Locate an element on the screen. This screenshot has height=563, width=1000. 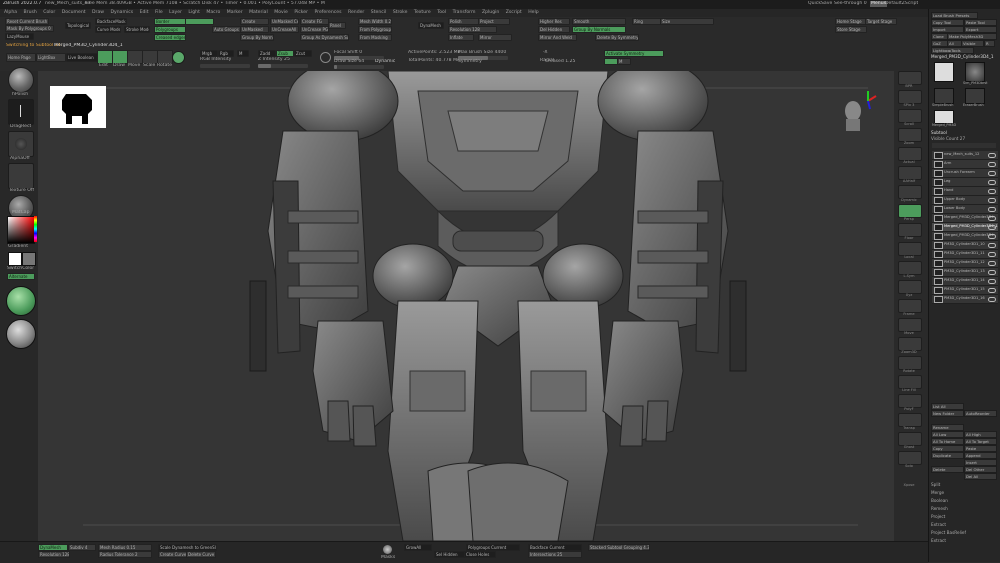
extract-section-2: Extract is located at coordinates (938, 540).